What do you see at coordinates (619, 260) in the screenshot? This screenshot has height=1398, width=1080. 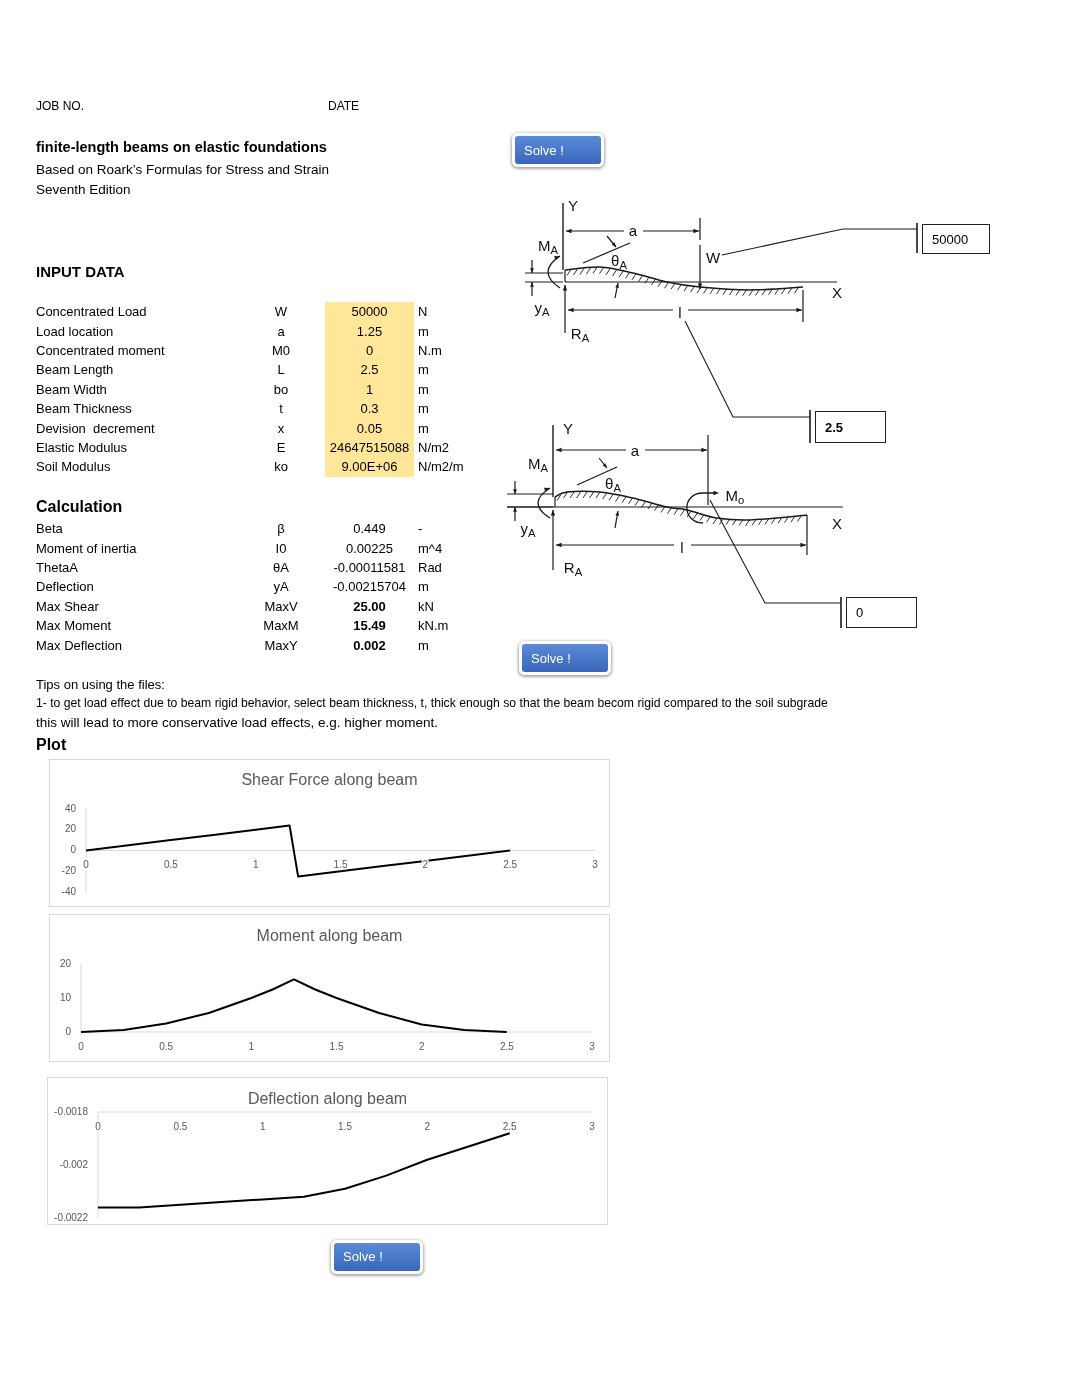 I see `angle-label: θ$_{A}$` at bounding box center [619, 260].